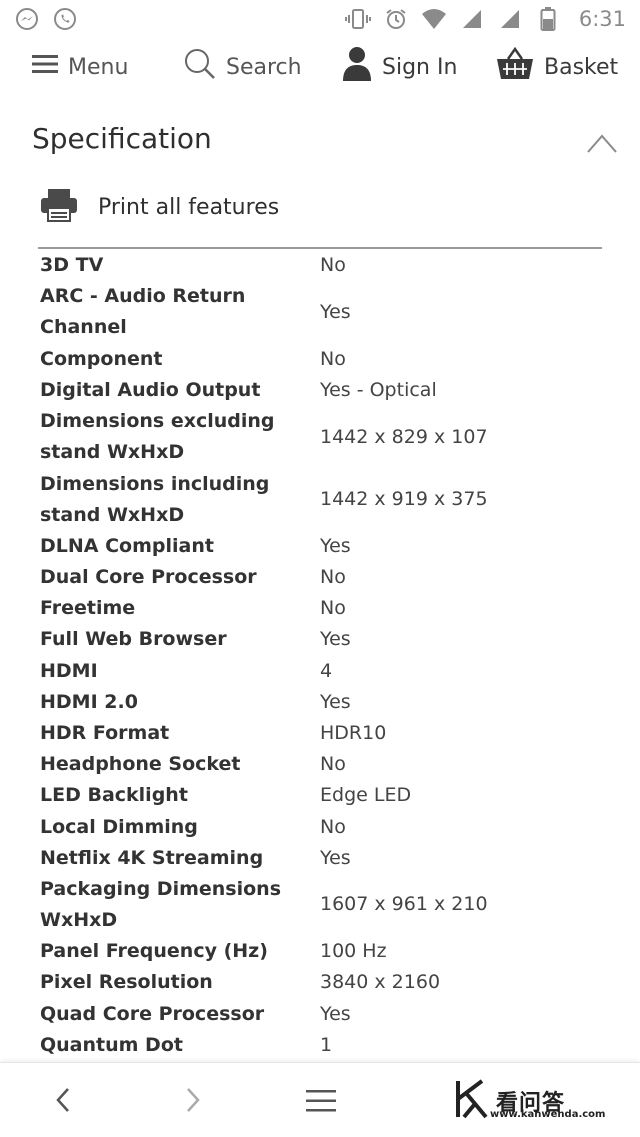  I want to click on spec-row: Local Dimming No, so click(323, 826).